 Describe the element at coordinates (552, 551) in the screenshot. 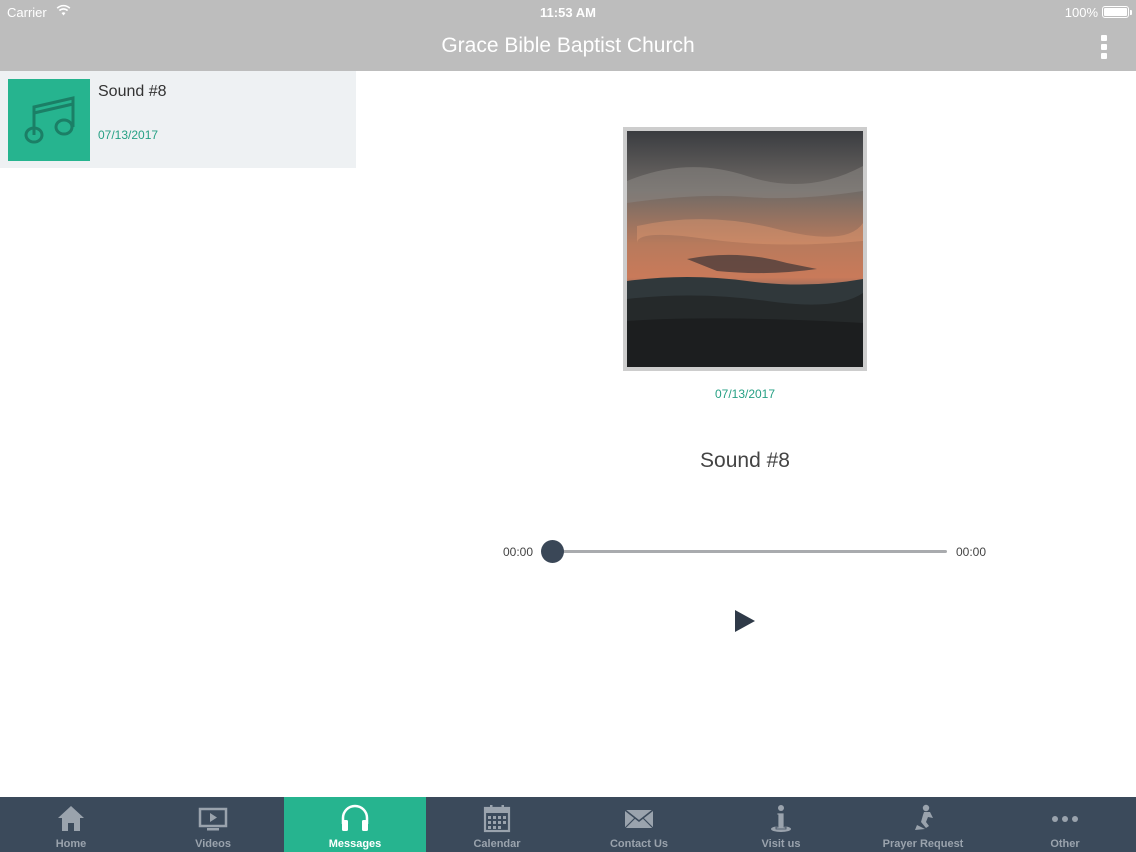

I see `progress-slider-thumb` at that location.